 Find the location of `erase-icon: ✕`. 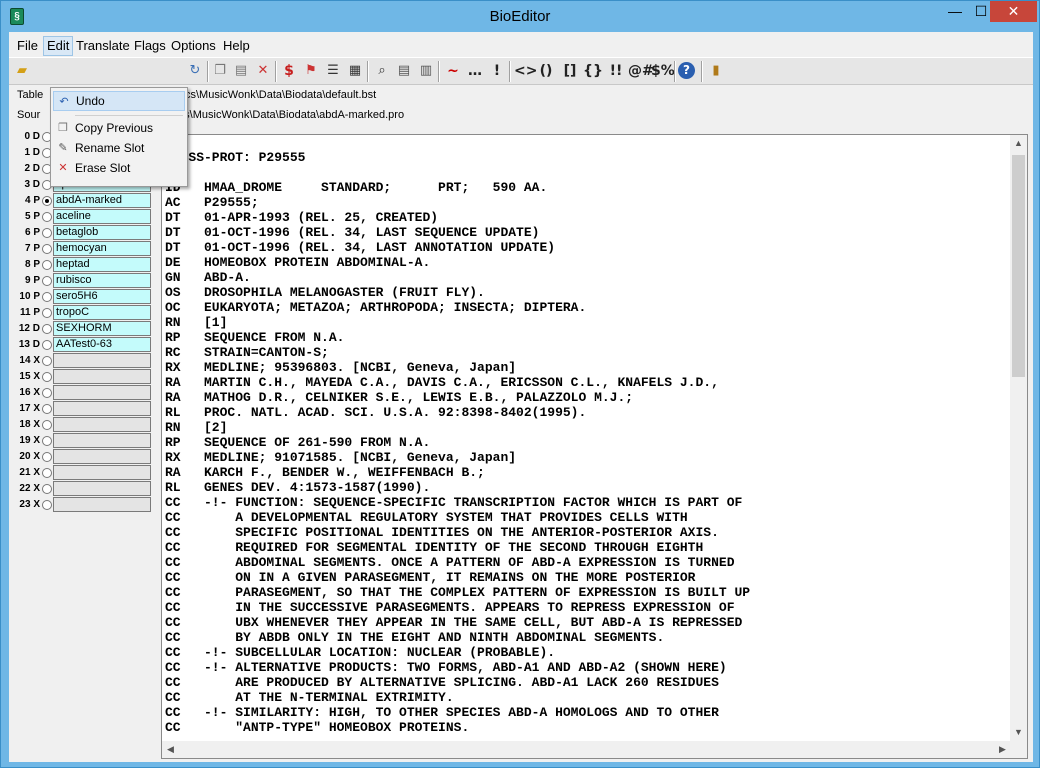

erase-icon: ✕ is located at coordinates (263, 71).